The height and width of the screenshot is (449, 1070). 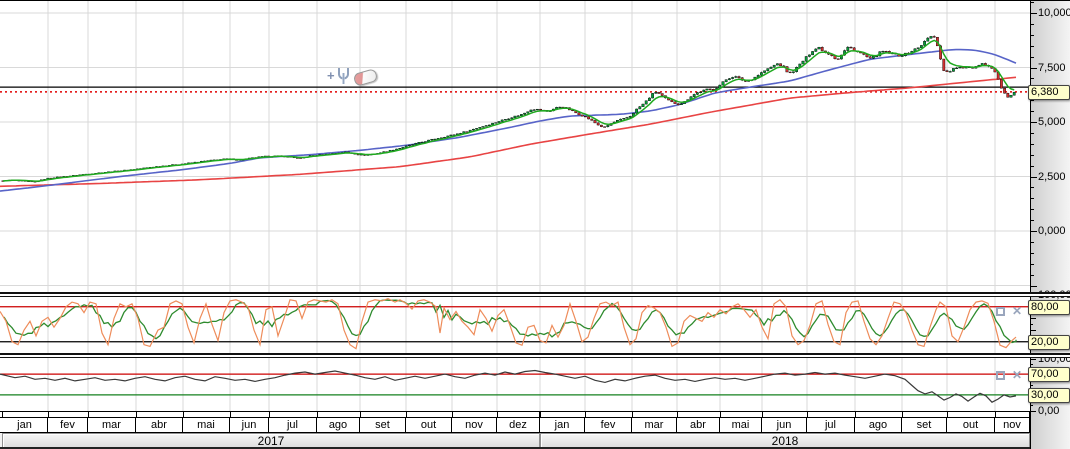 I want to click on price-tick-label: 0,000, so click(x=1052, y=231).